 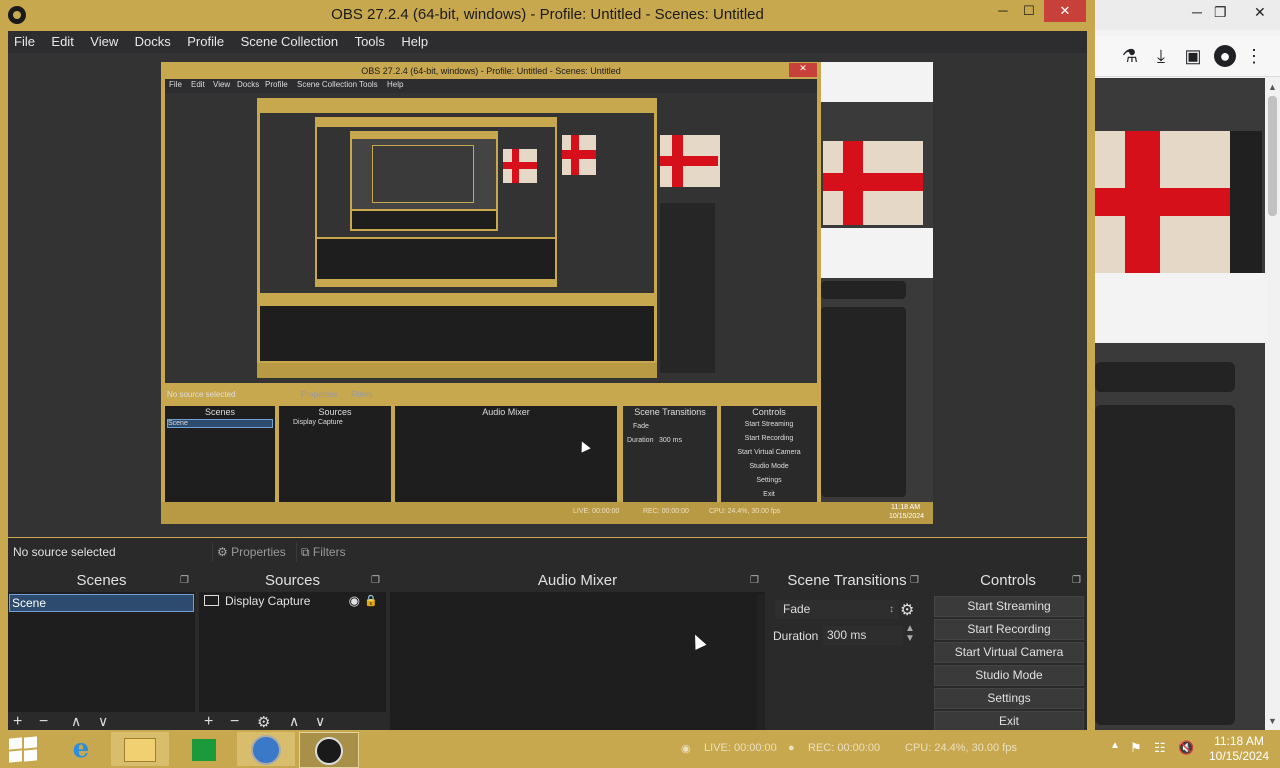 I want to click on sources-float-icon: ❐, so click(x=375, y=580).